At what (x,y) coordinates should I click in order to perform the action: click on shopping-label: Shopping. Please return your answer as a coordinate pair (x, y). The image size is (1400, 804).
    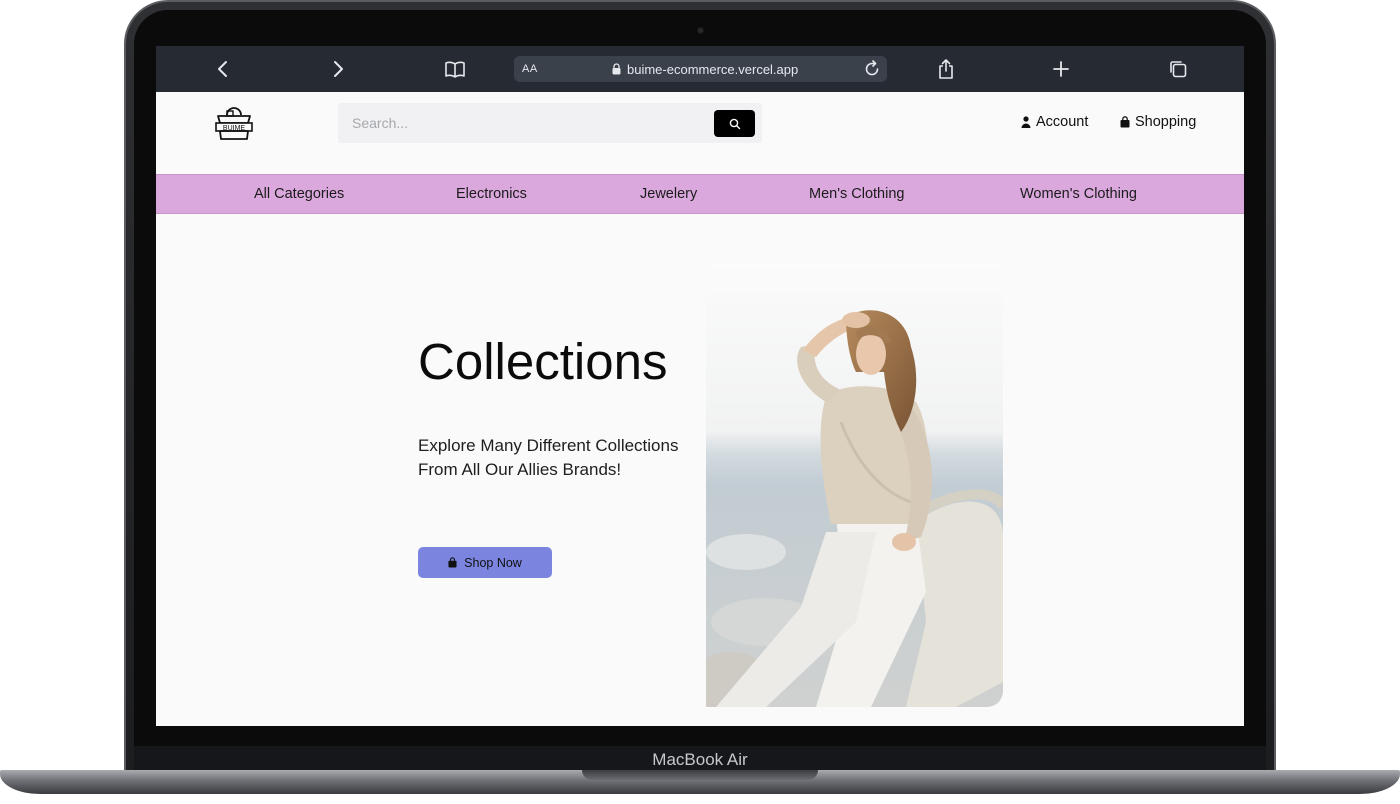
    Looking at the image, I should click on (1166, 122).